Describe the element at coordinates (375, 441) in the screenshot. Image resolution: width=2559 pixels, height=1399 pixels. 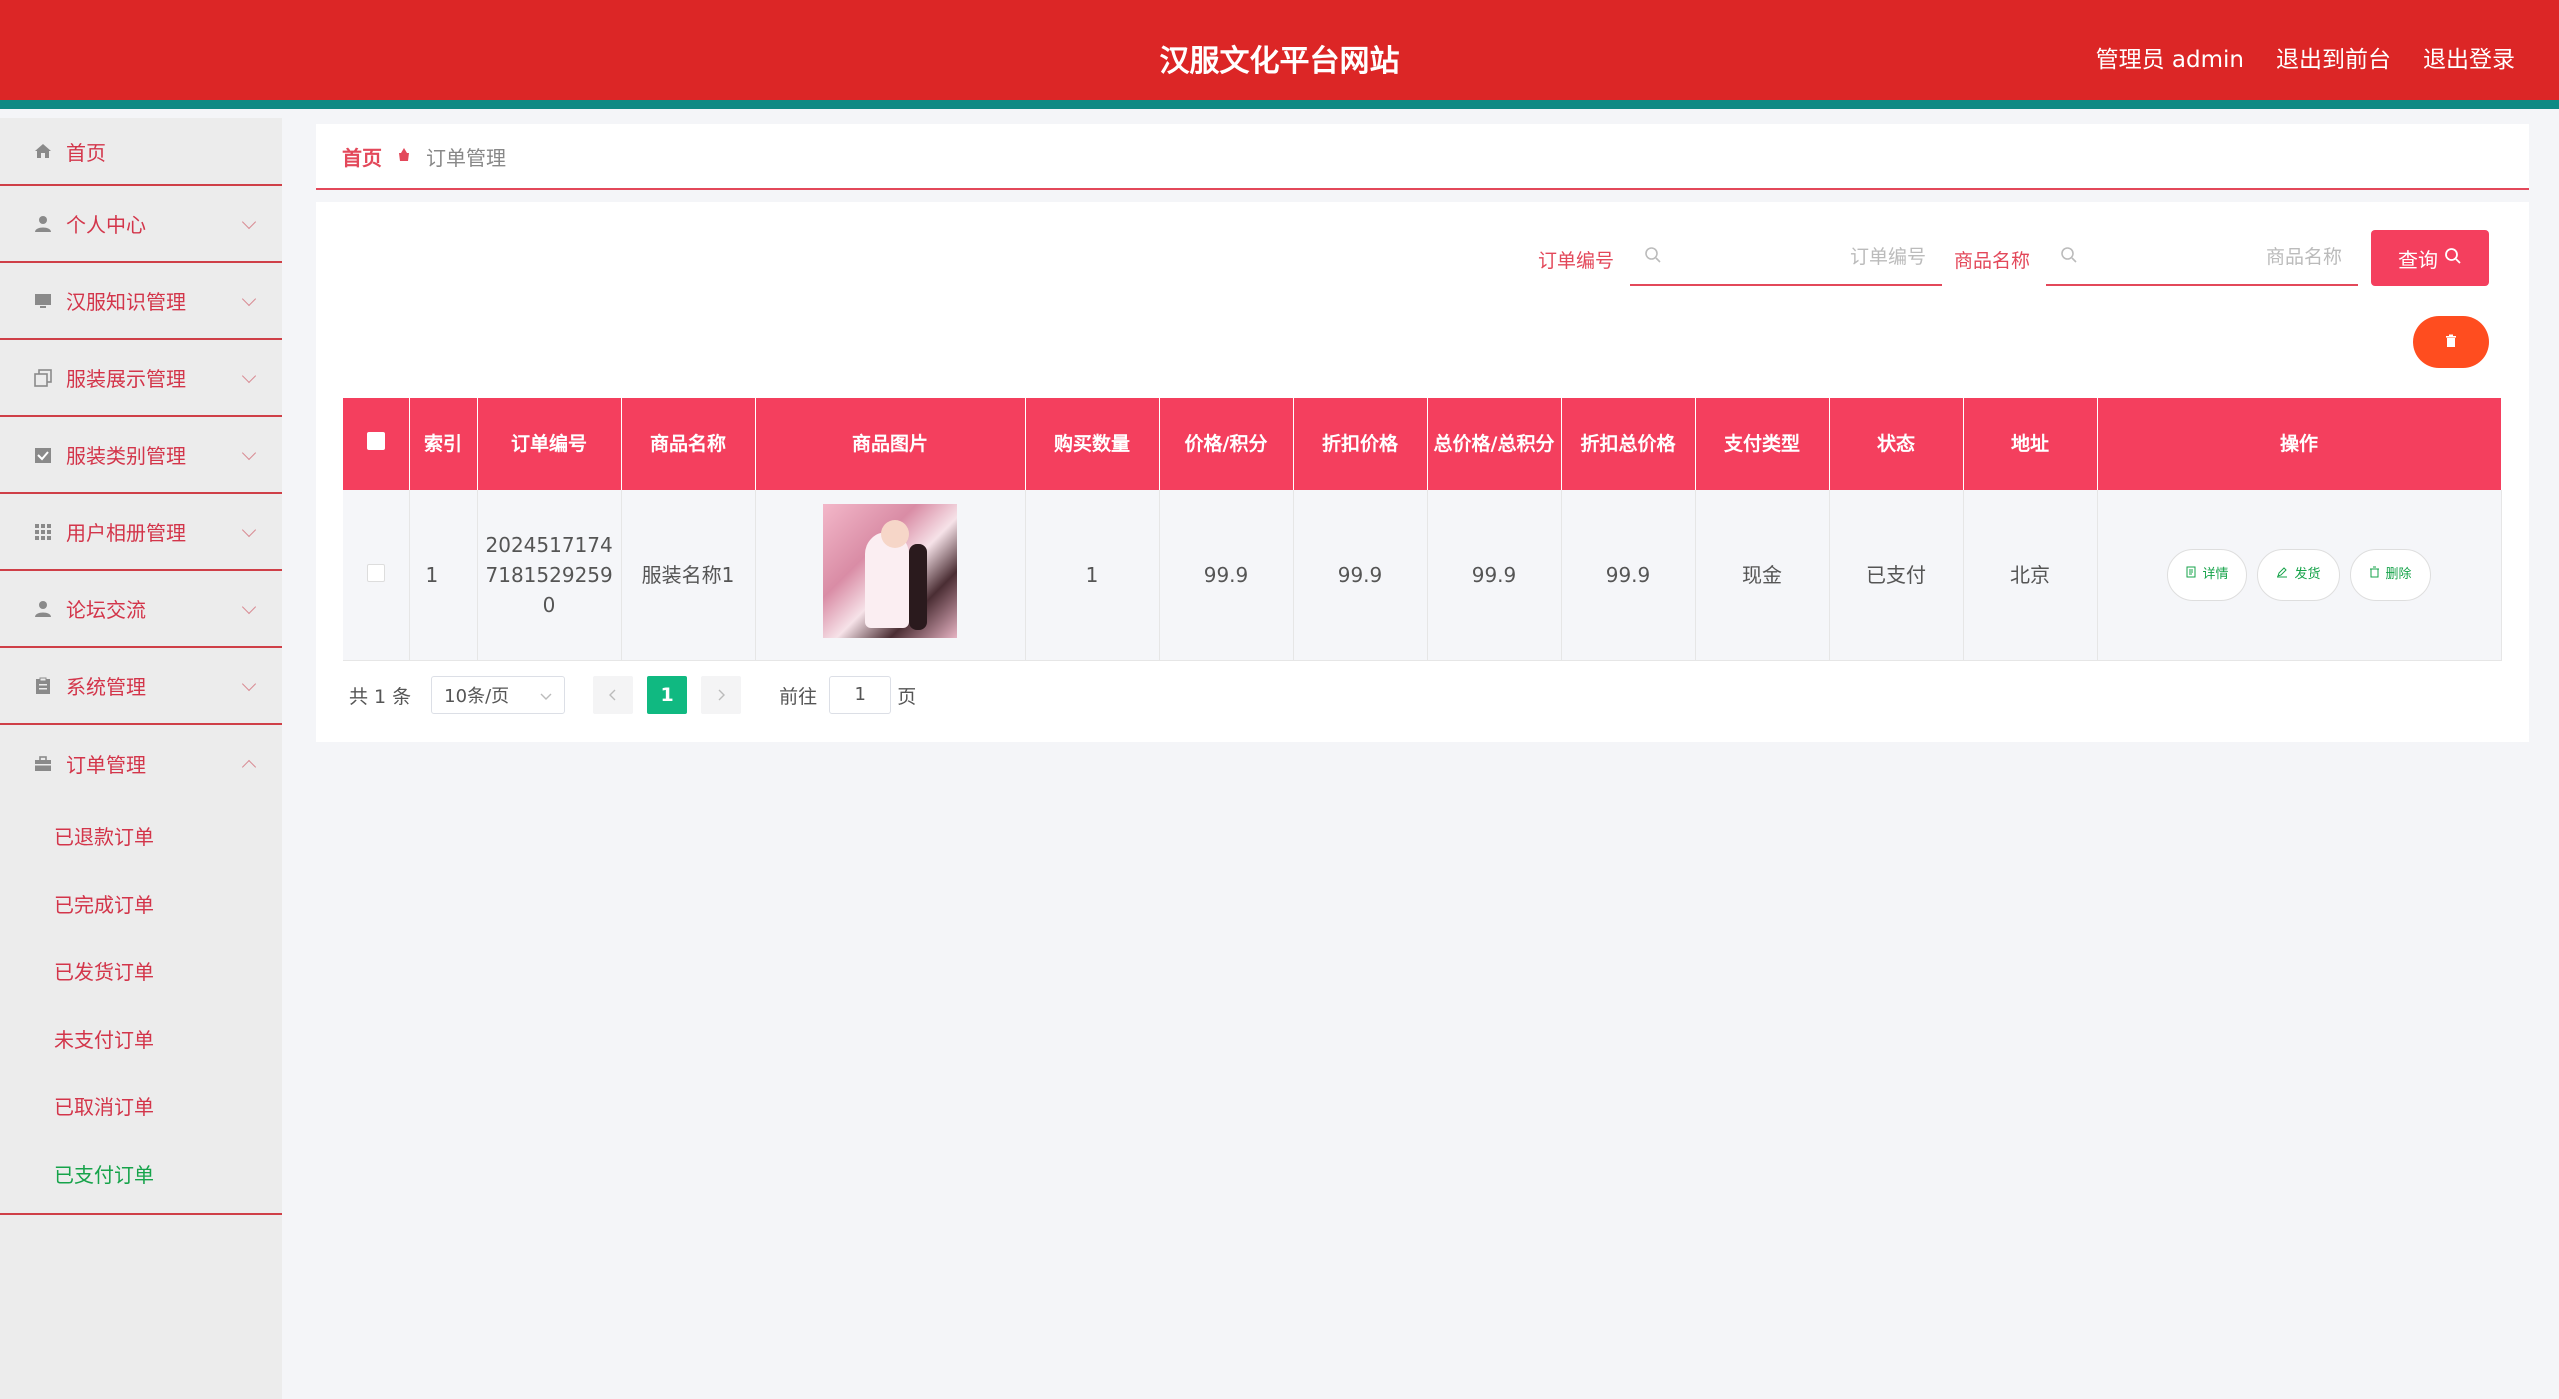
I see `select-all-checkbox` at that location.